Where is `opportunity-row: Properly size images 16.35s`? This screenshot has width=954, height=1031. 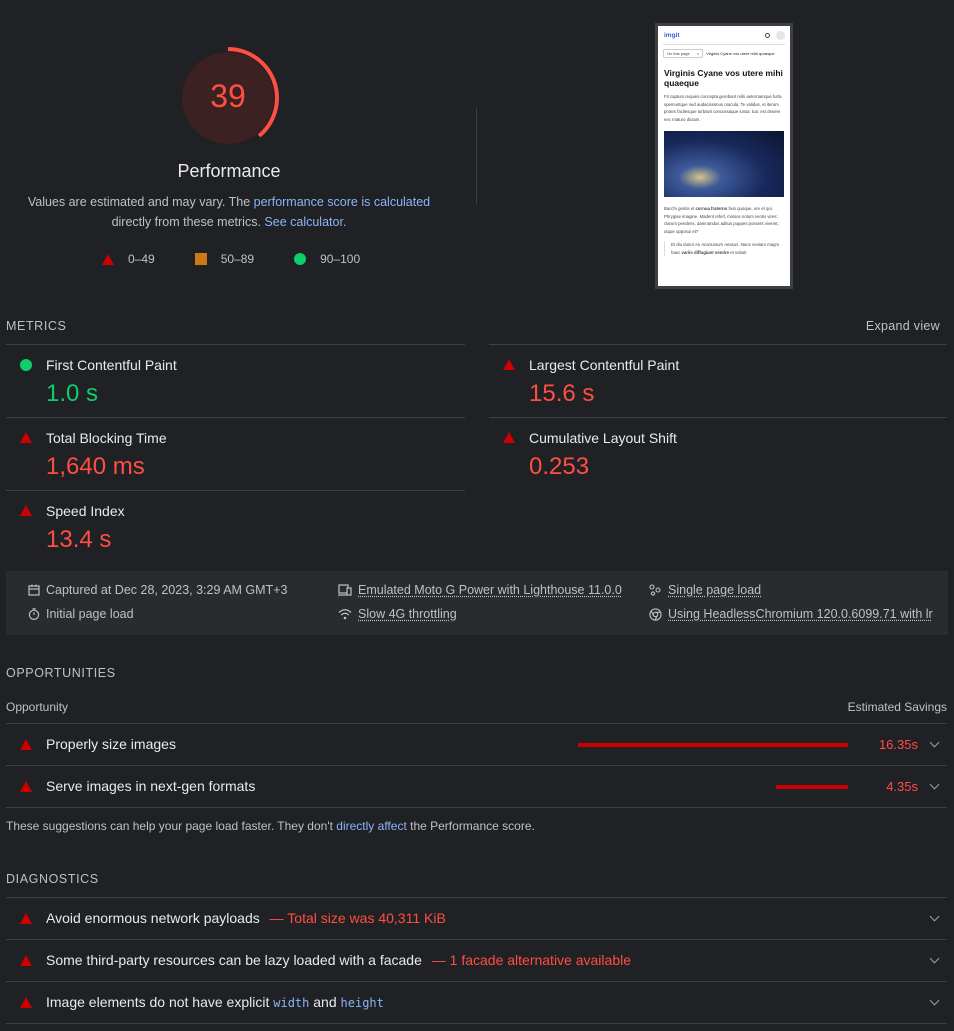
opportunity-row: Properly size images 16.35s is located at coordinates (476, 744).